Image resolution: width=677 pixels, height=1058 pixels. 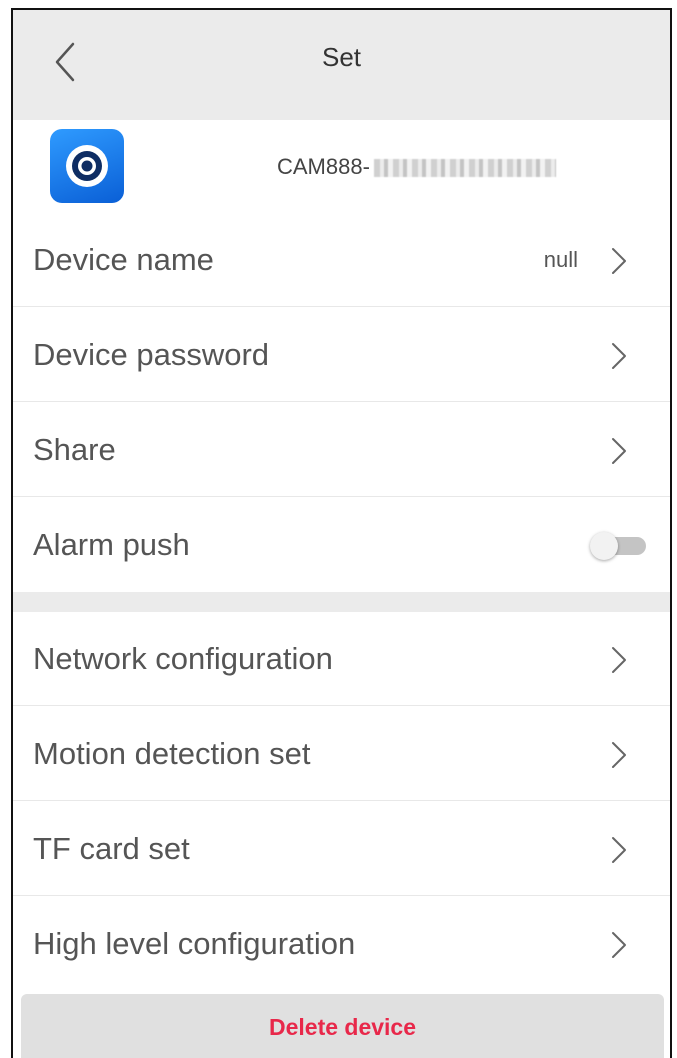 I want to click on row-motion-detection-set: Motion detection set, so click(x=341, y=754).